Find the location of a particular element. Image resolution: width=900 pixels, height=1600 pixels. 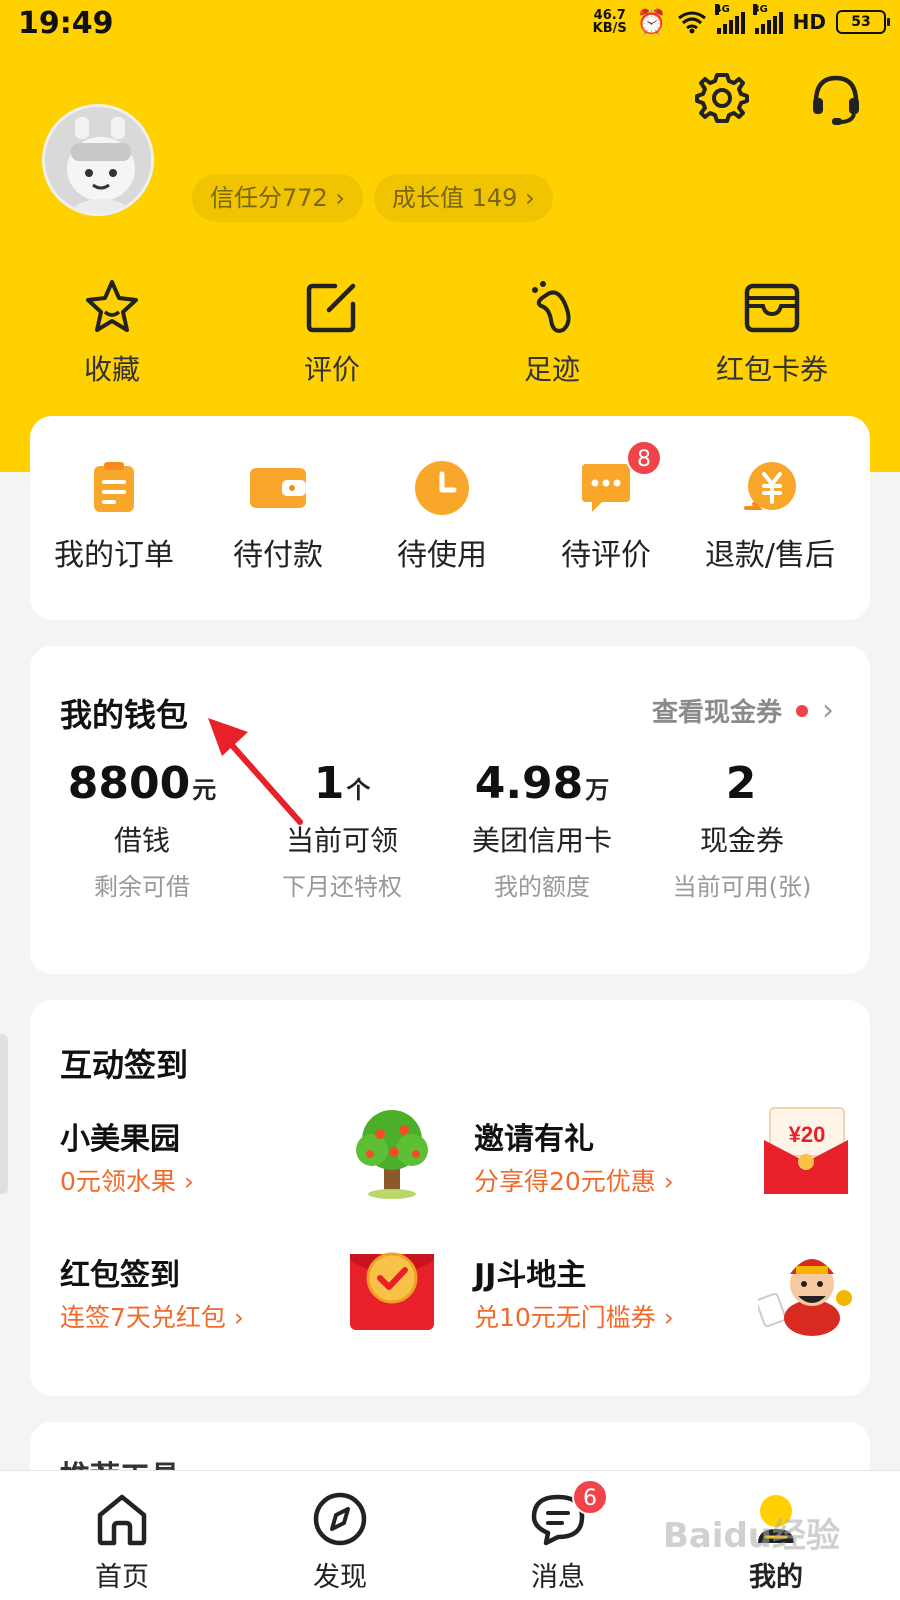

home-icon is located at coordinates (122, 1520).